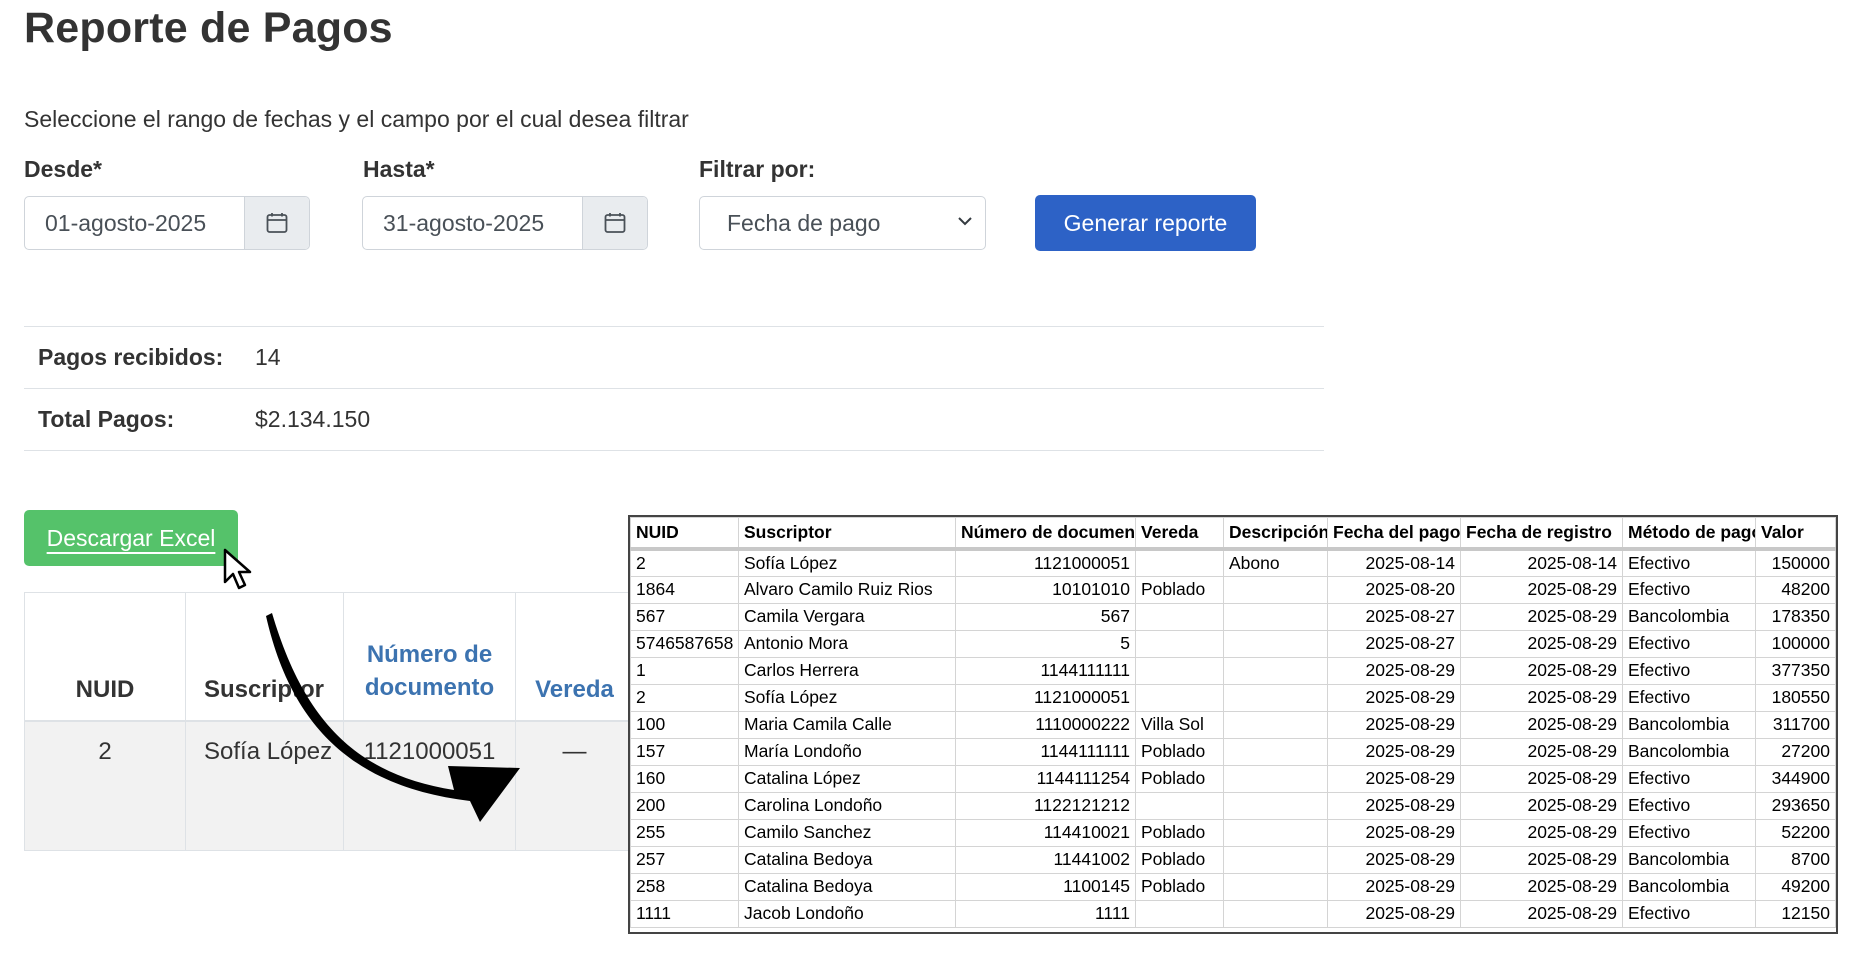  Describe the element at coordinates (684, 724) in the screenshot. I see `excel-cell-nuid: 100` at that location.